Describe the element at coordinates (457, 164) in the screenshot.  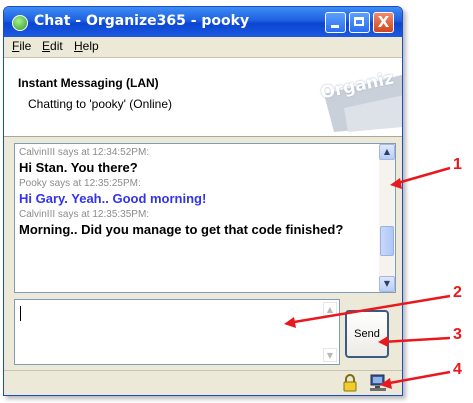
I see `callout-1: 1` at that location.